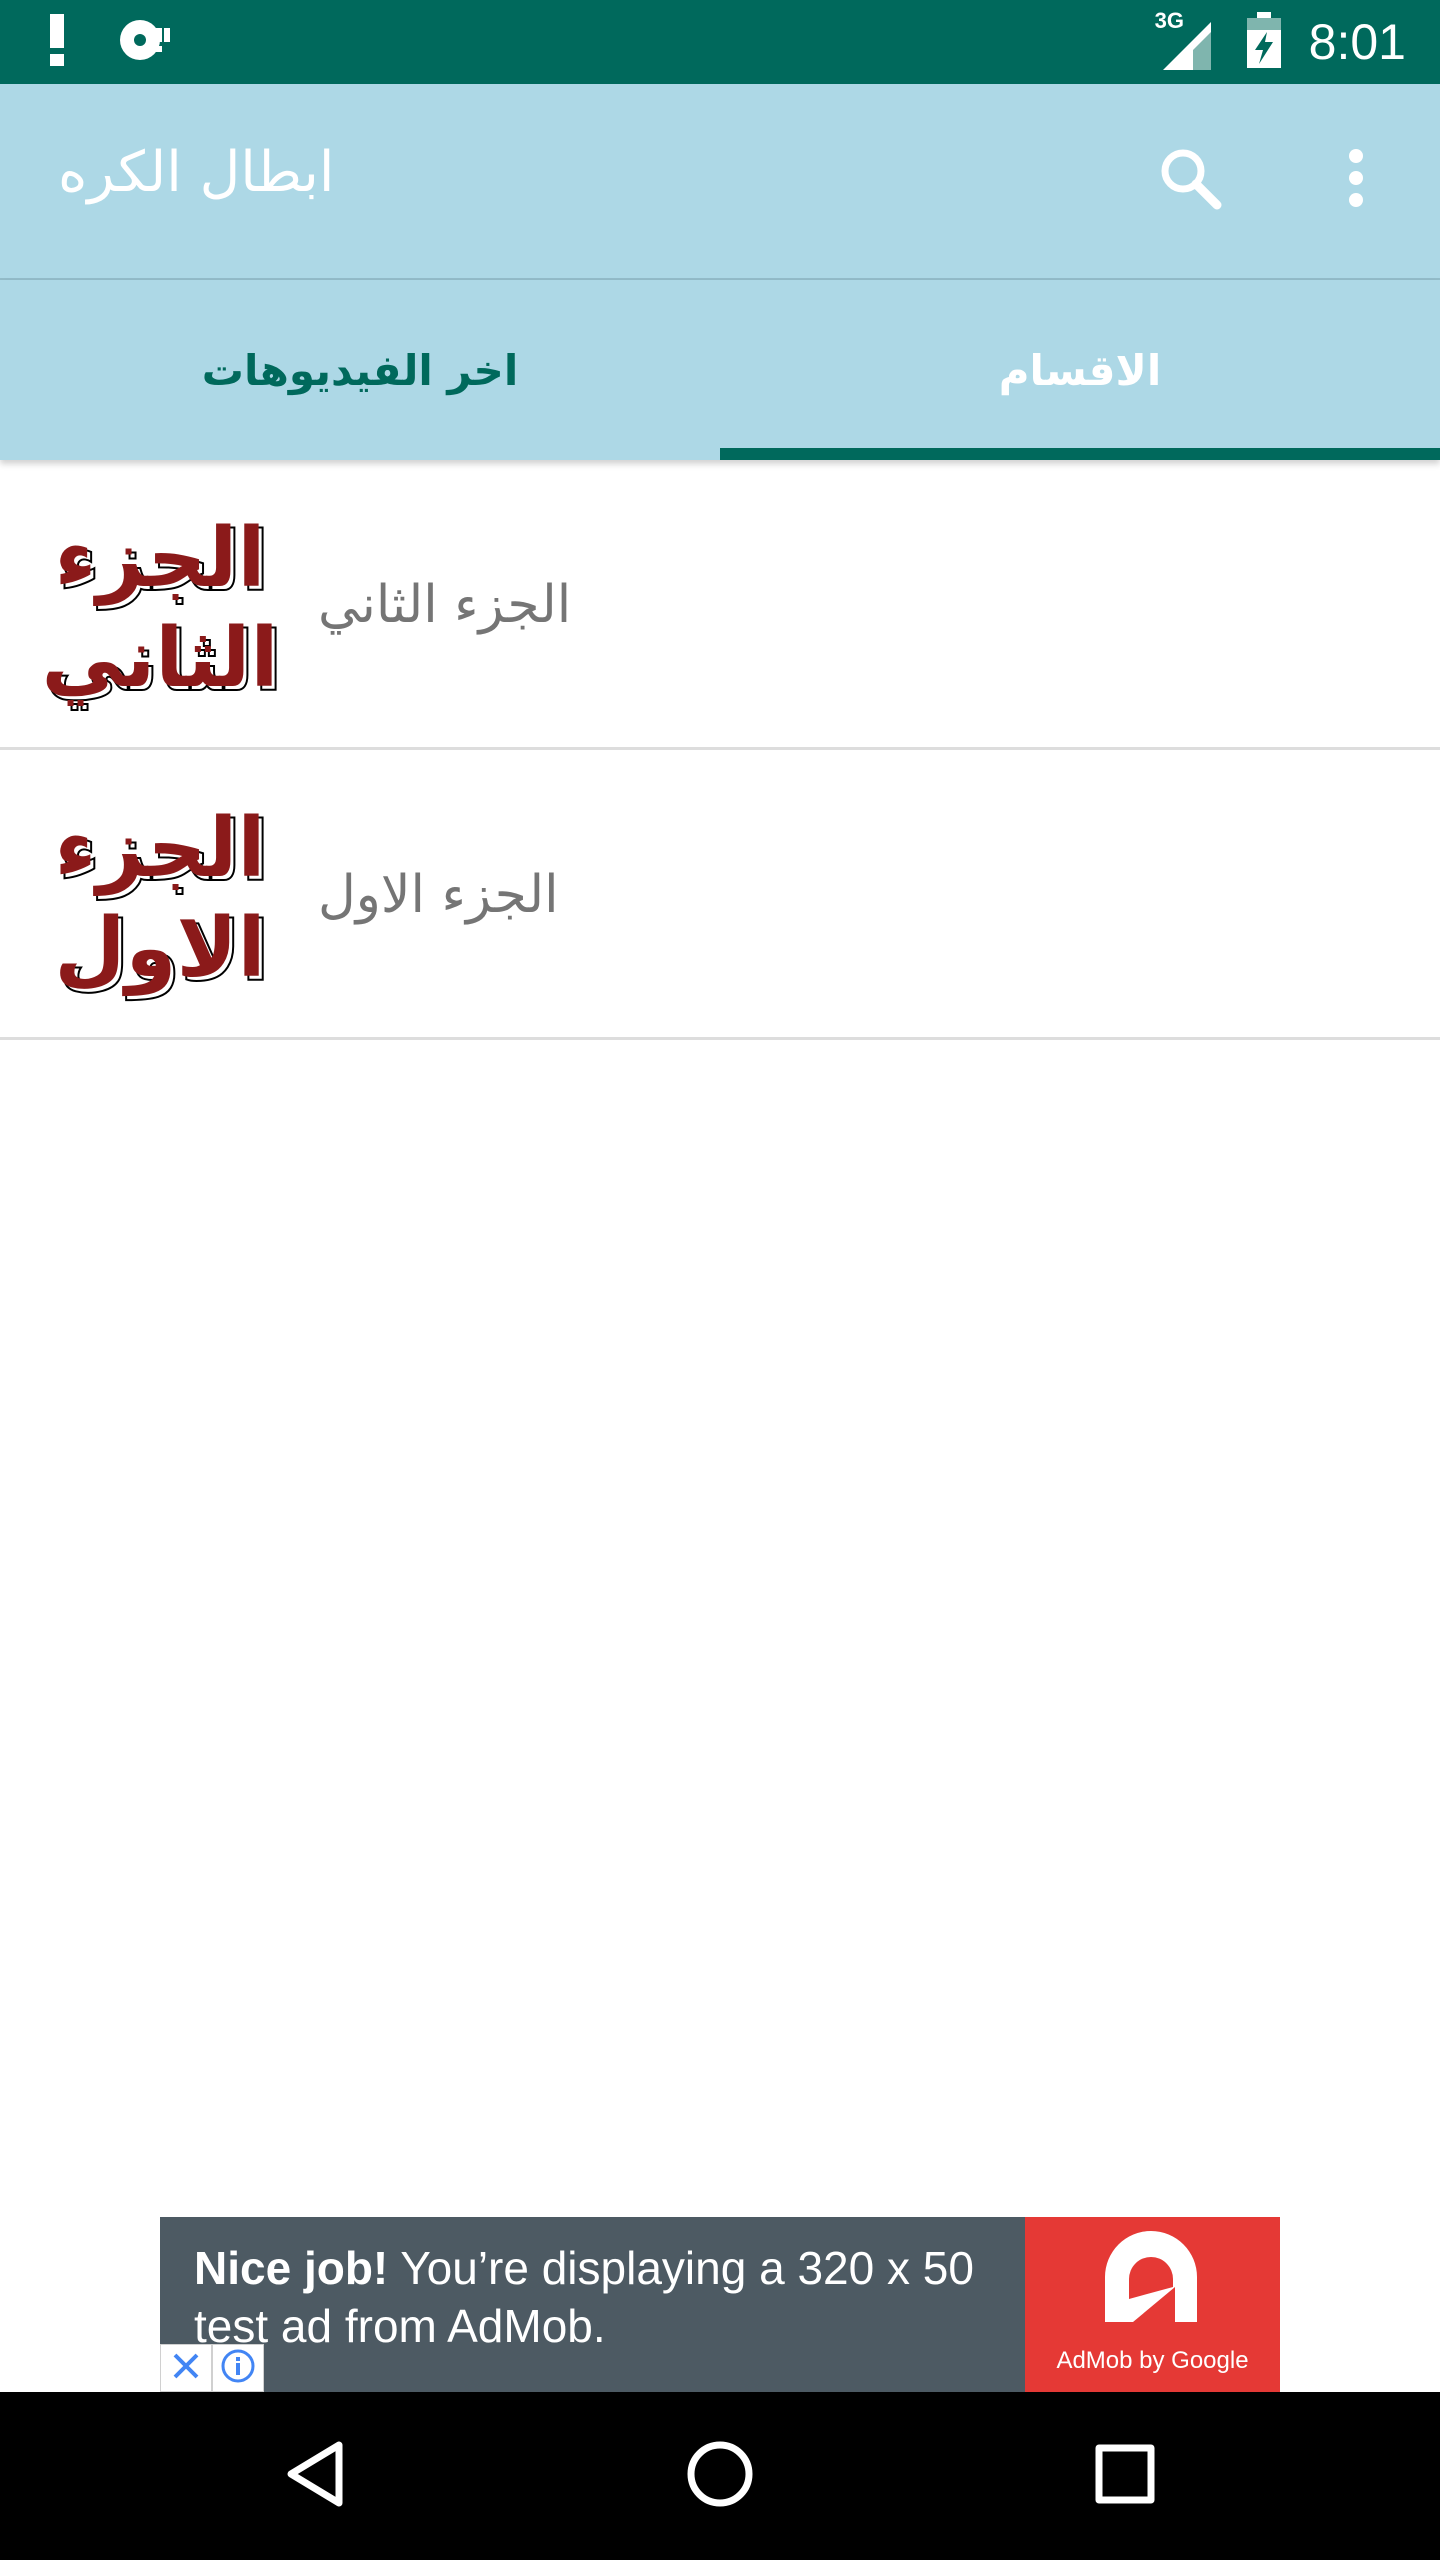 The width and height of the screenshot is (1440, 2560). I want to click on recents-square-icon, so click(1125, 2476).